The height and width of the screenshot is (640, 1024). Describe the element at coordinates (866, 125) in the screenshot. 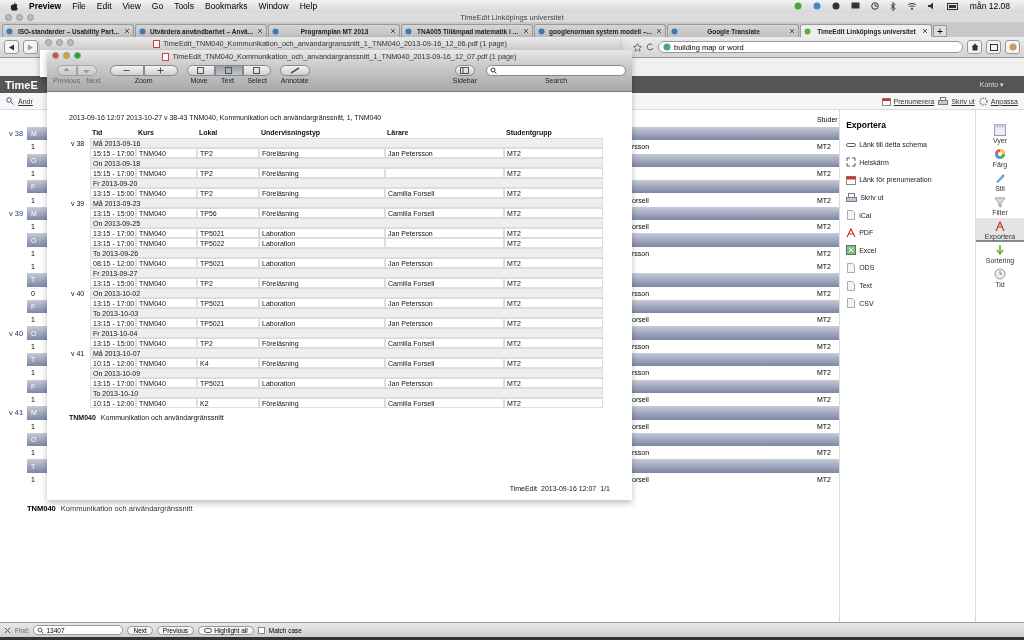

I see `panel-title: Exportera` at that location.